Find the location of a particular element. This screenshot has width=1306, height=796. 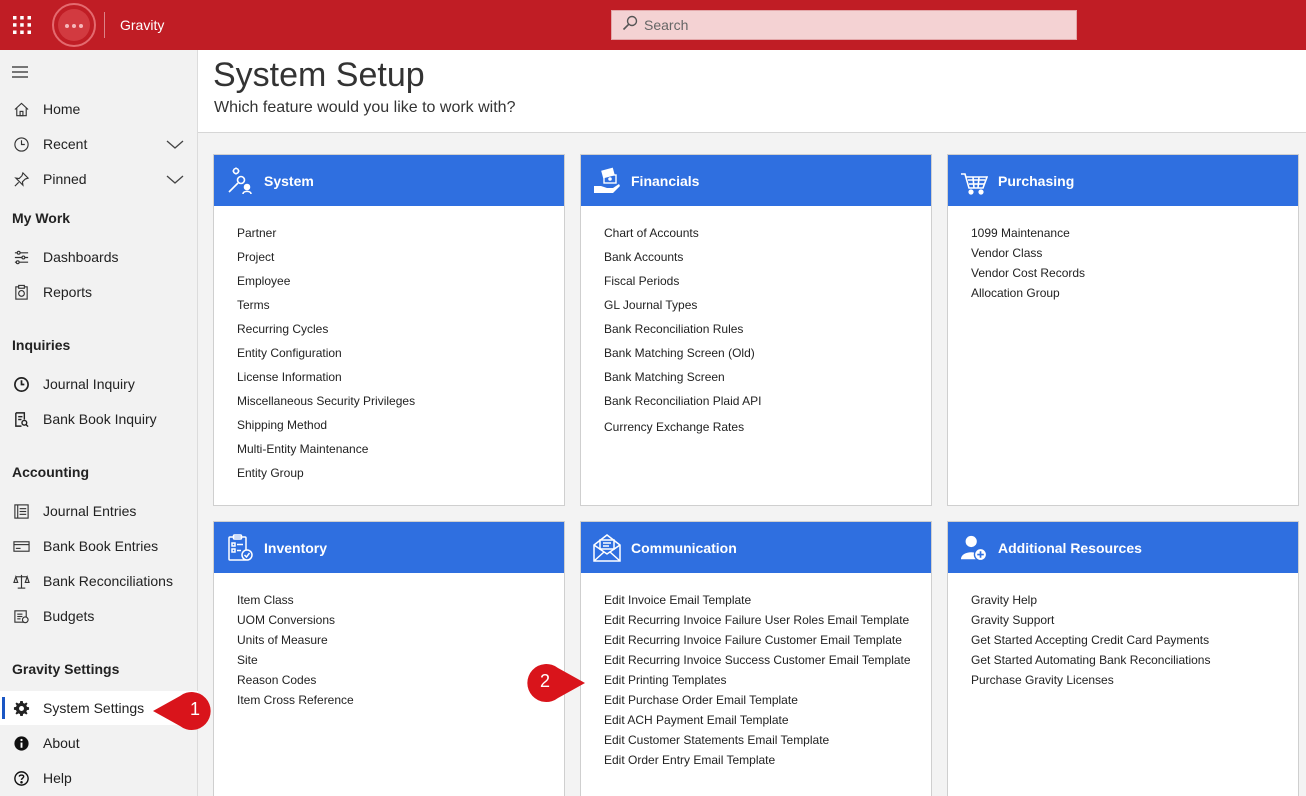

link-misc-security-privileges: Miscellaneous Security Privileges is located at coordinates (326, 406).